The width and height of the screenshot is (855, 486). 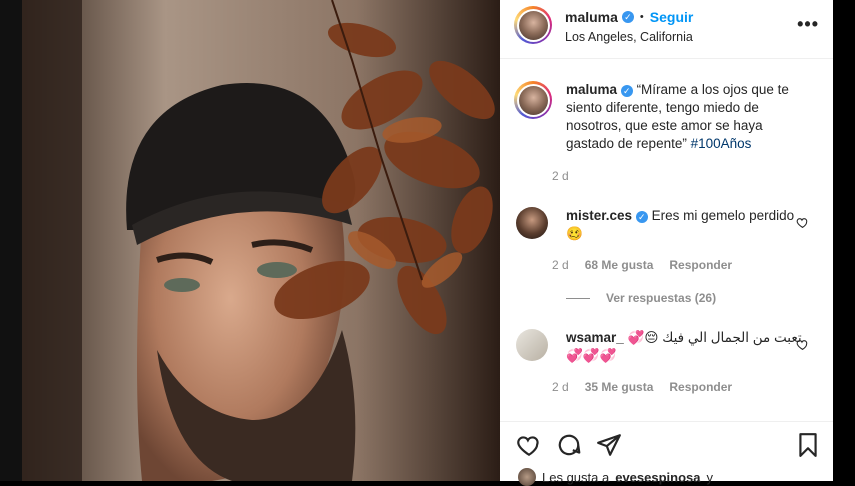 What do you see at coordinates (533, 25) in the screenshot?
I see `author-avatar` at bounding box center [533, 25].